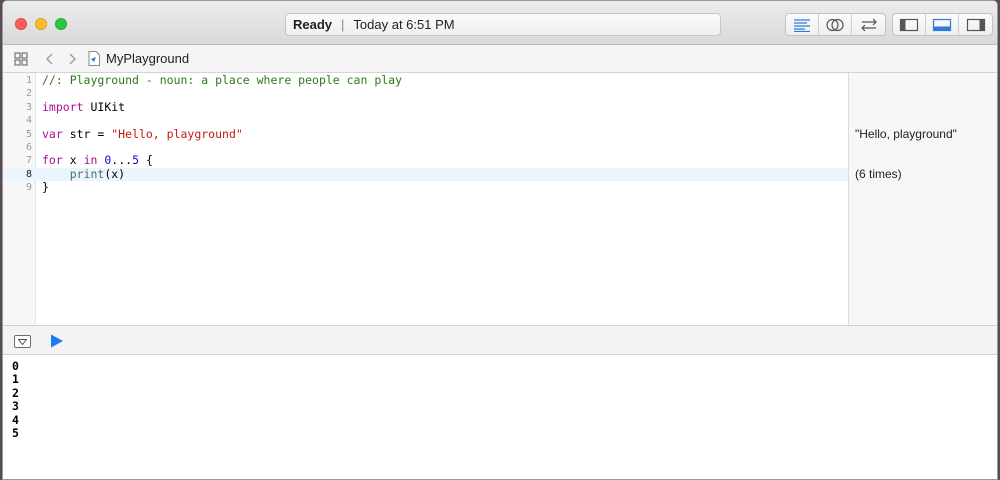 The width and height of the screenshot is (1000, 480). I want to click on assistant-editor-button, so click(835, 24).